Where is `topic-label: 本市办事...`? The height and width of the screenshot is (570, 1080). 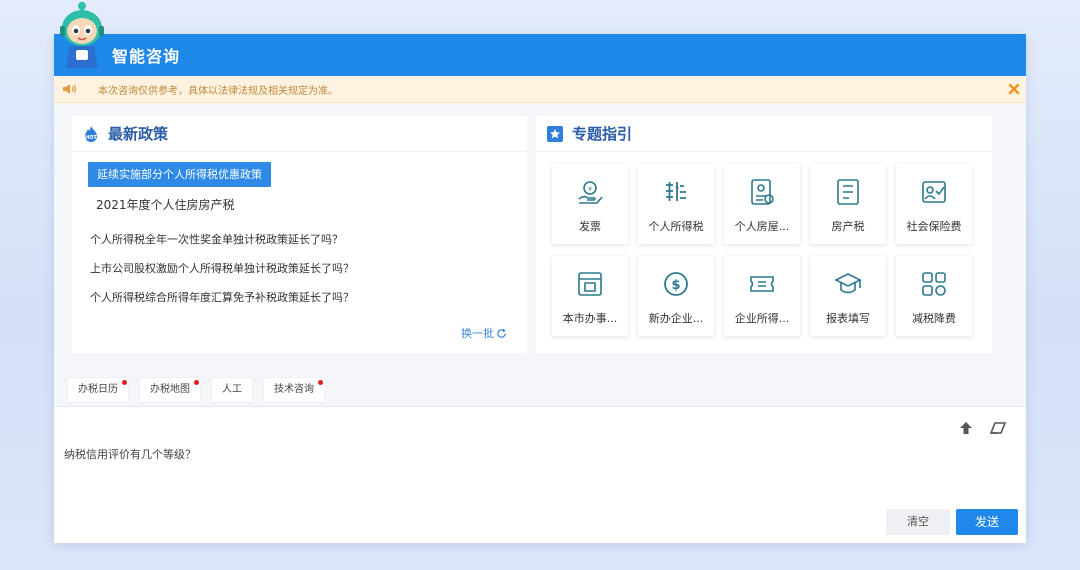
topic-label: 本市办事... is located at coordinates (590, 318).